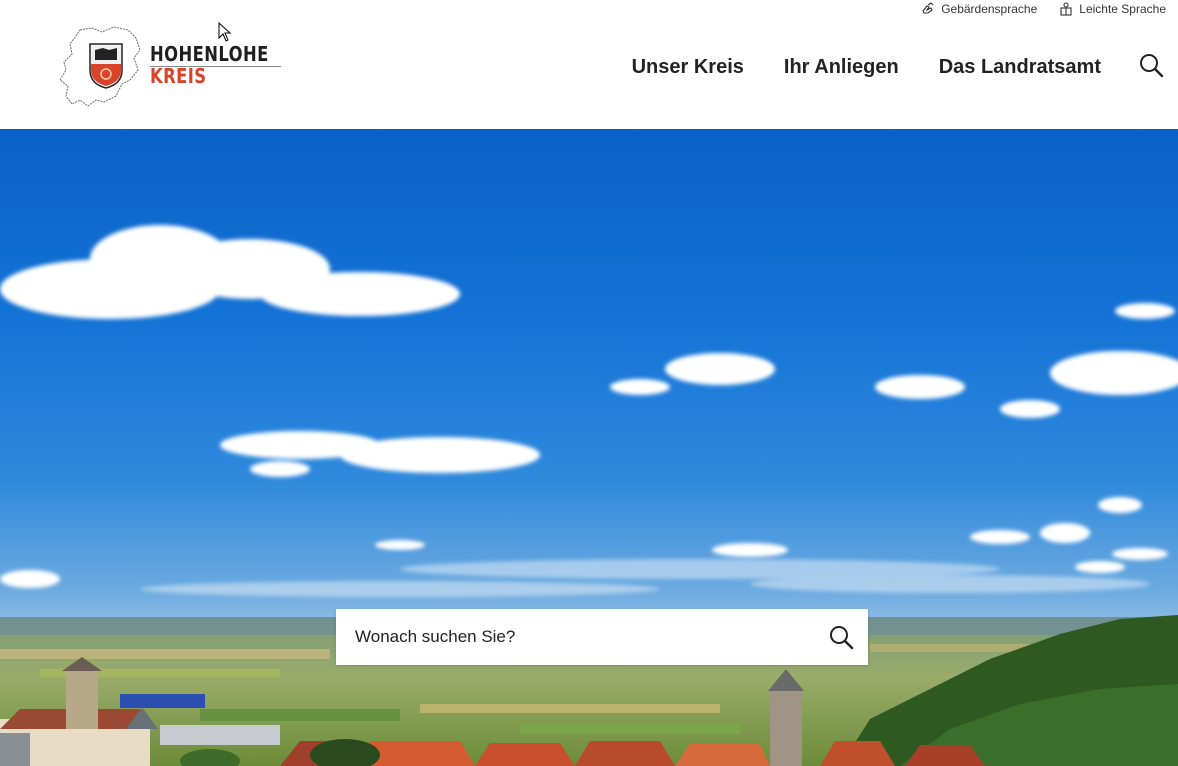 This screenshot has height=766, width=1178. Describe the element at coordinates (575, 637) in the screenshot. I see `search-input` at that location.